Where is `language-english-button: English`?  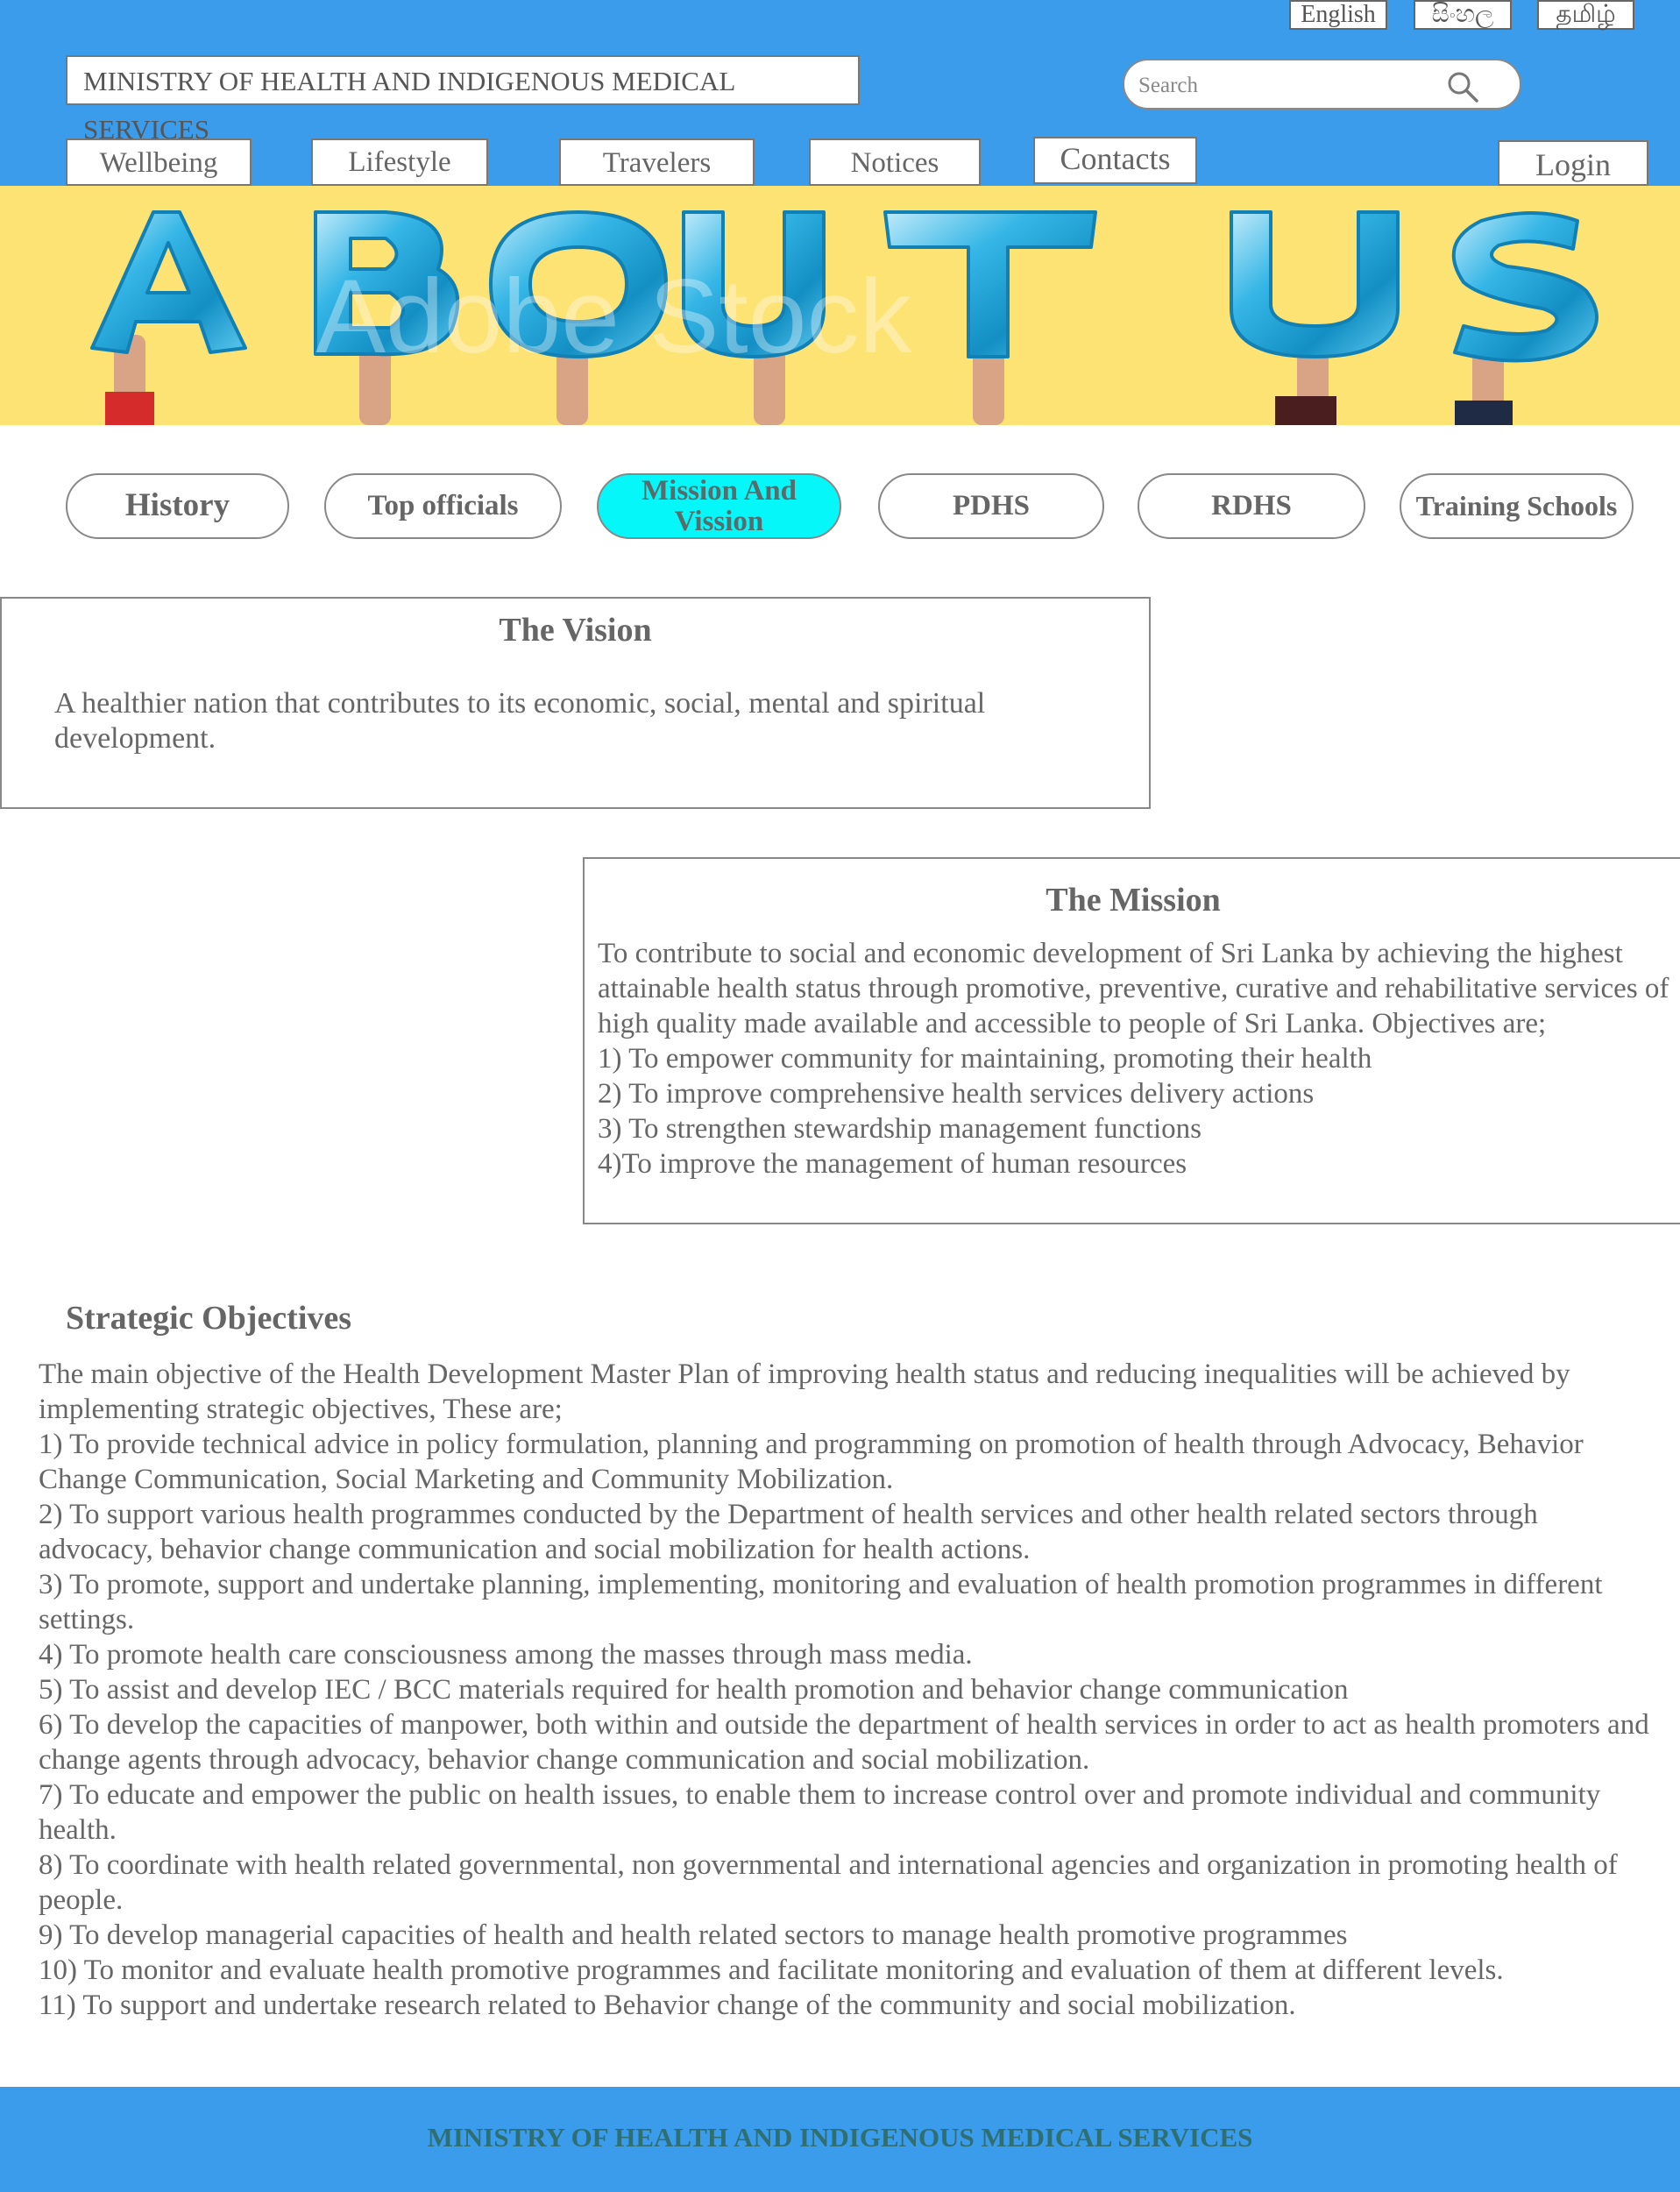
language-english-button: English is located at coordinates (1338, 15).